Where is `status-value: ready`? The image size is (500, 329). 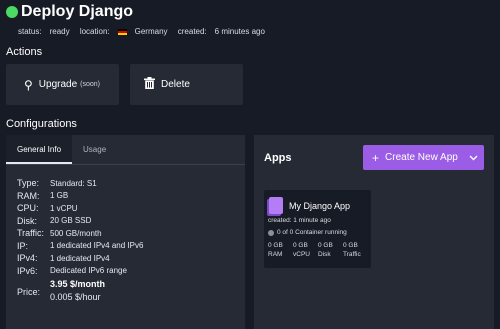 status-value: ready is located at coordinates (59, 31).